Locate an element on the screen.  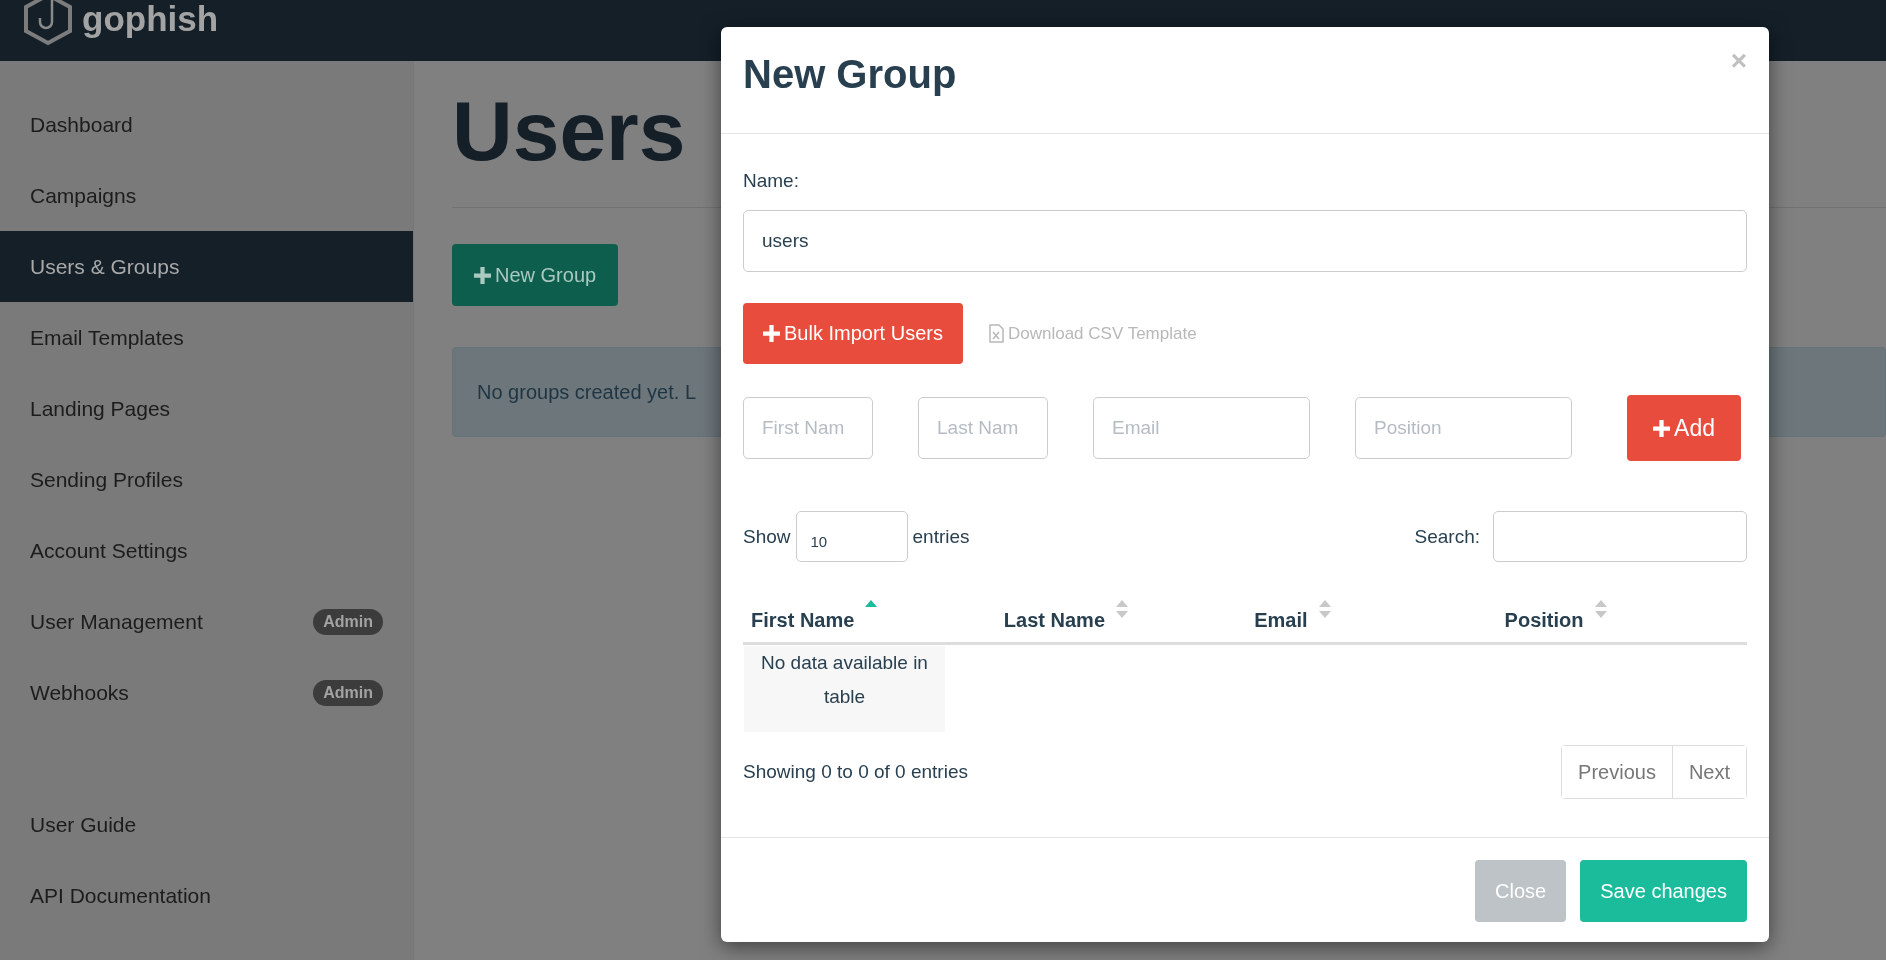
column-header: Last Name is located at coordinates (1054, 615).